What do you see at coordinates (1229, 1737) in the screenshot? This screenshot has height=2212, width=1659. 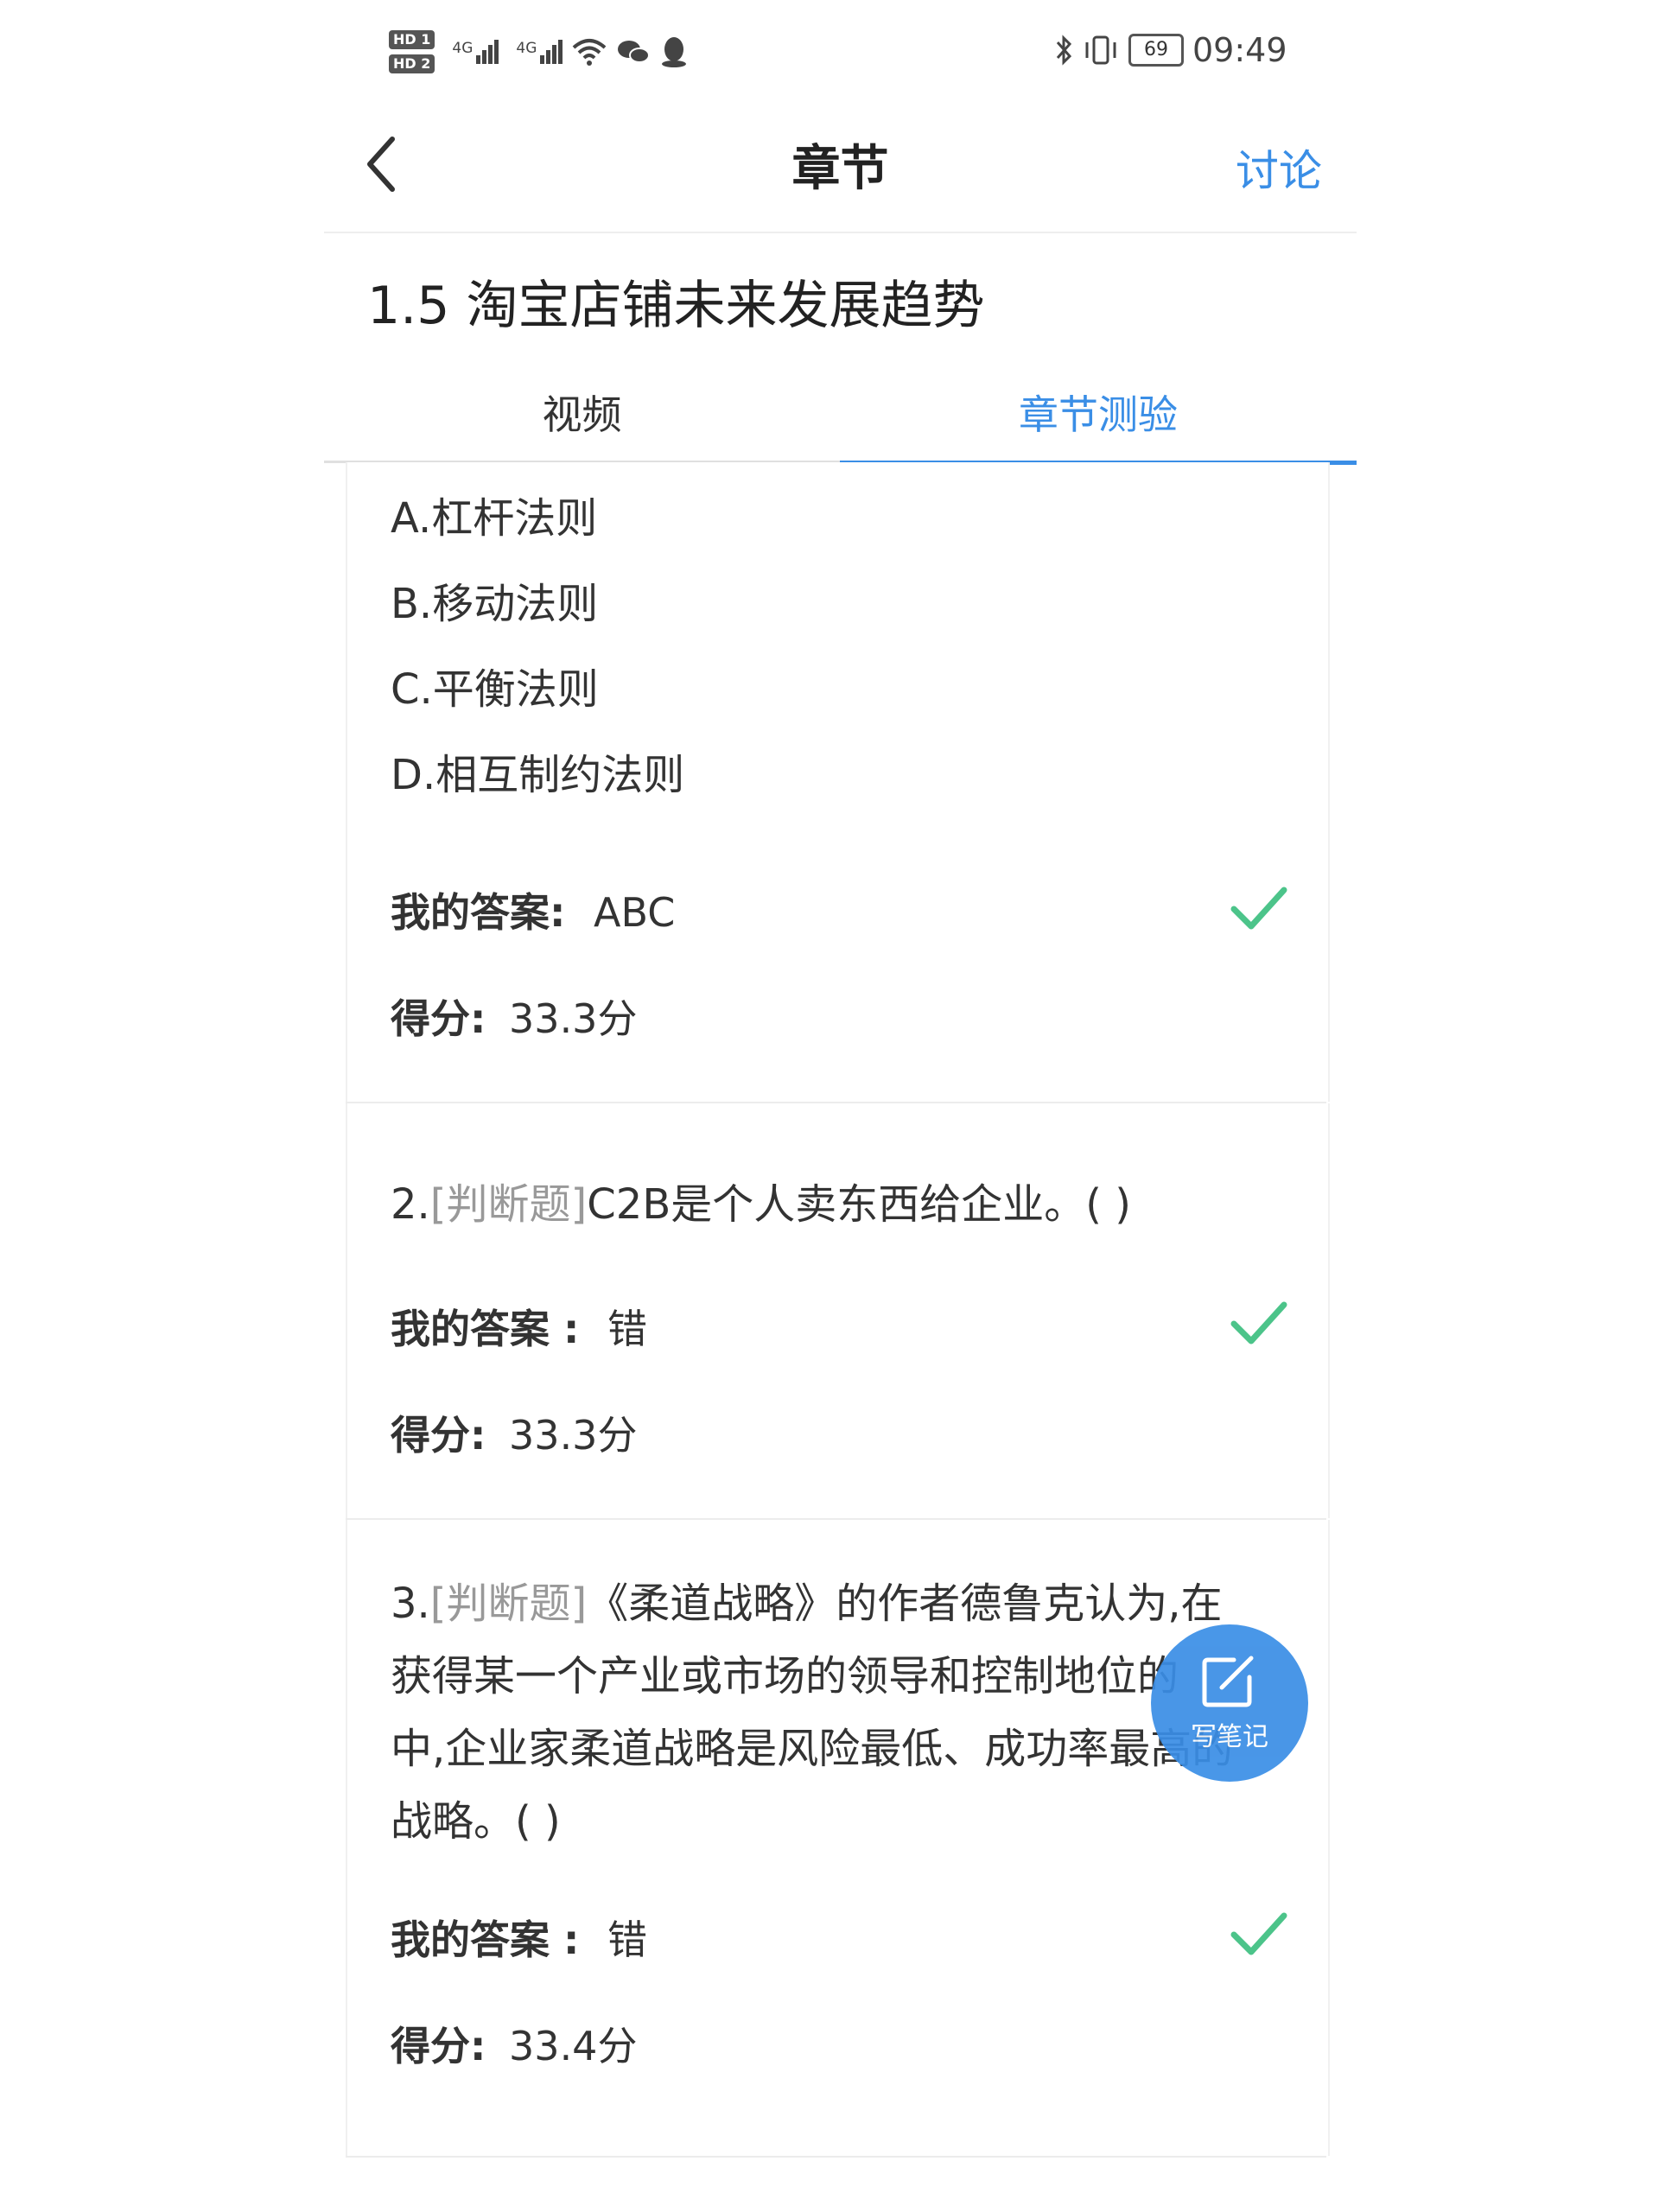 I see `write-note-label: 写笔记` at bounding box center [1229, 1737].